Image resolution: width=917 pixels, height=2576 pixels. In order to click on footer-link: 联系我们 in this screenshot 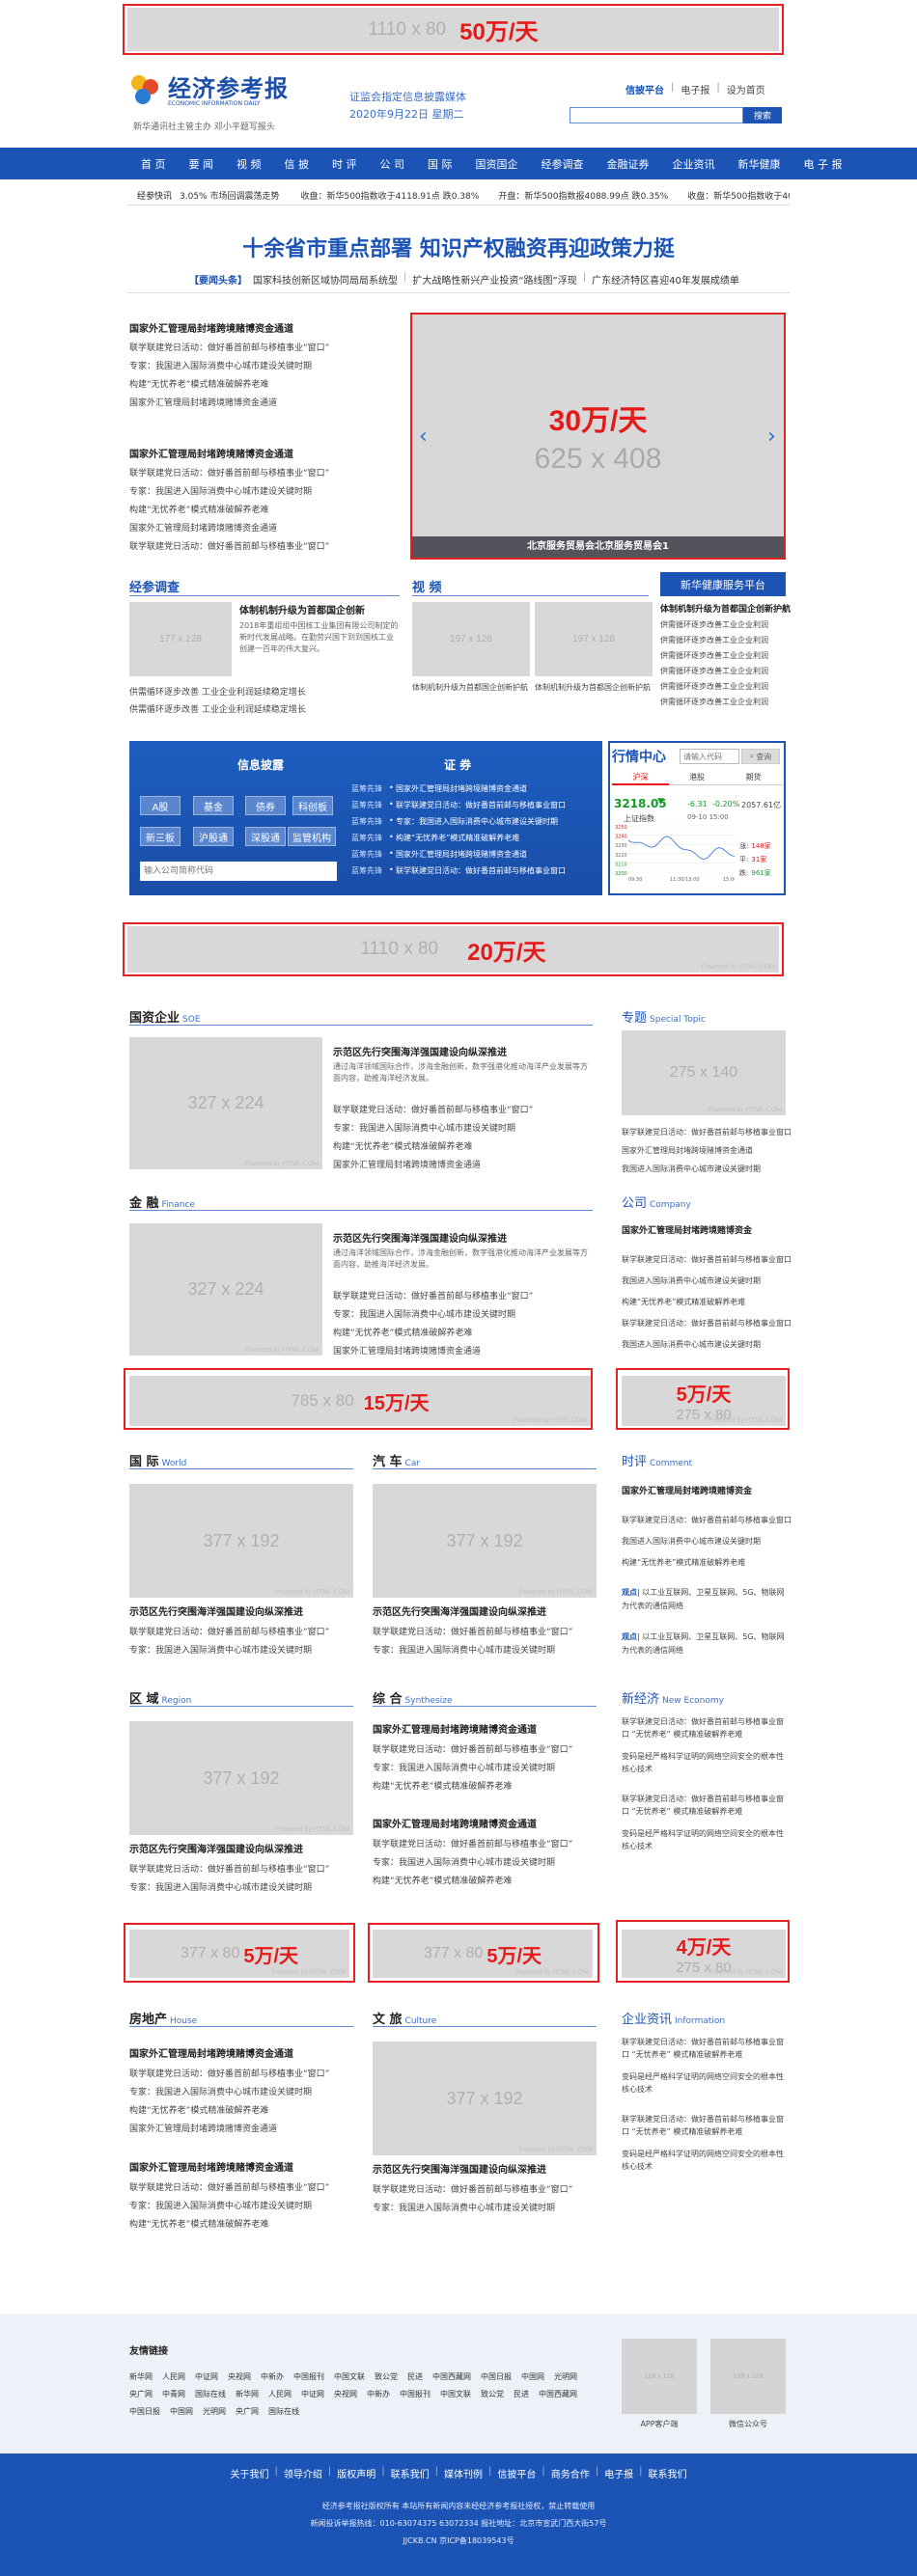, I will do `click(668, 2473)`.